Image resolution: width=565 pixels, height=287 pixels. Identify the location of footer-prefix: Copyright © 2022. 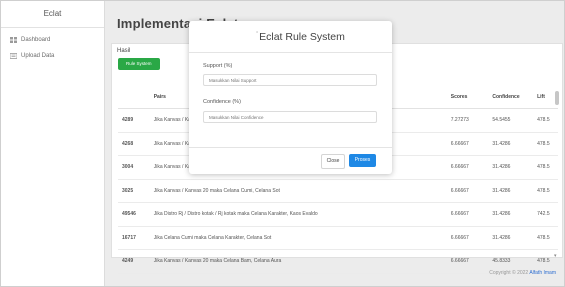
(509, 273).